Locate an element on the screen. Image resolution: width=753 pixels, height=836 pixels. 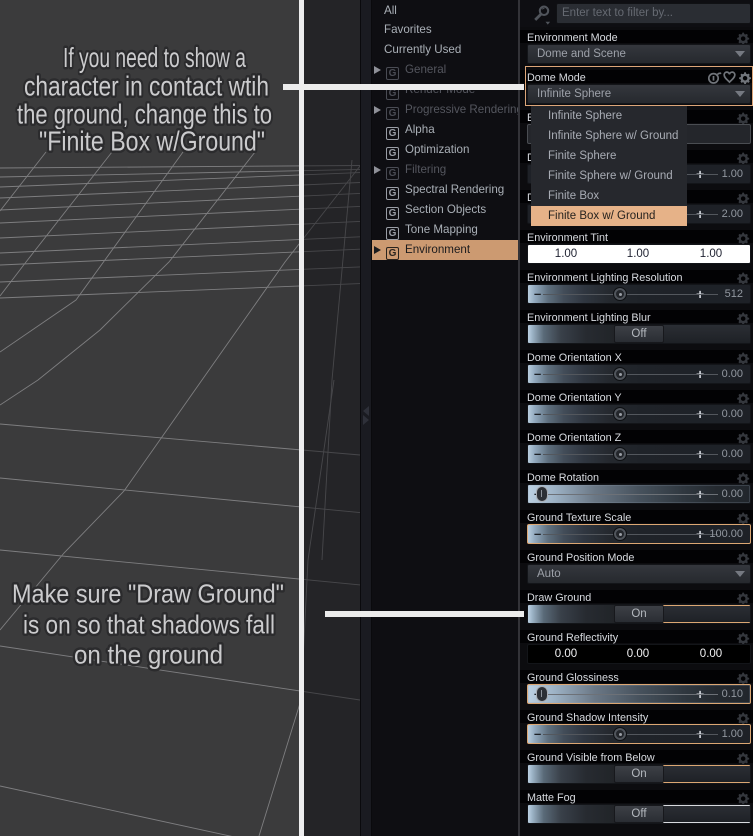
svg-text: on the ground is located at coordinates (148, 655).